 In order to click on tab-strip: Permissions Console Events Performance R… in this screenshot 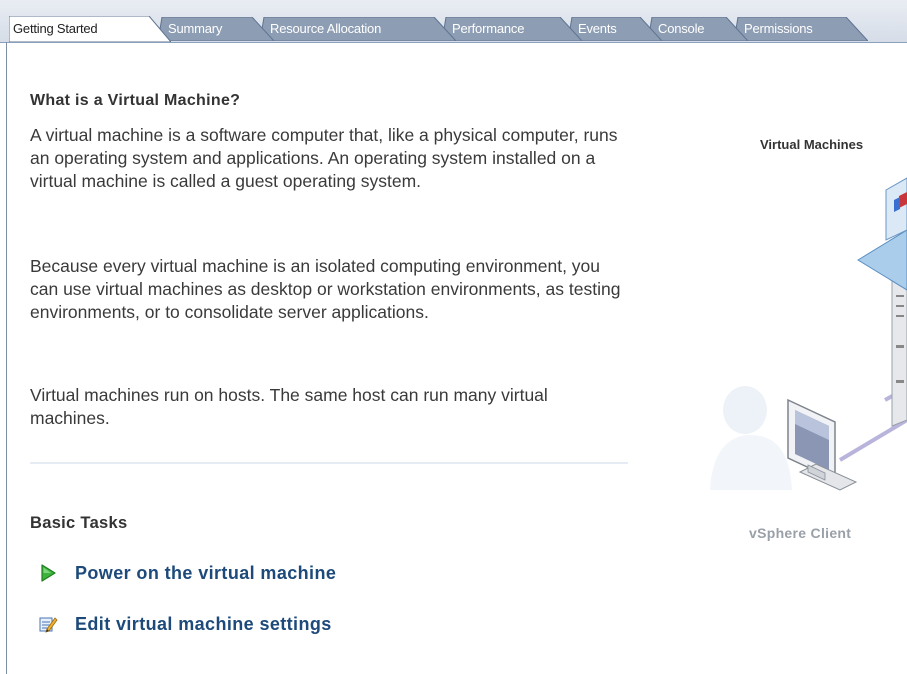, I will do `click(453, 21)`.